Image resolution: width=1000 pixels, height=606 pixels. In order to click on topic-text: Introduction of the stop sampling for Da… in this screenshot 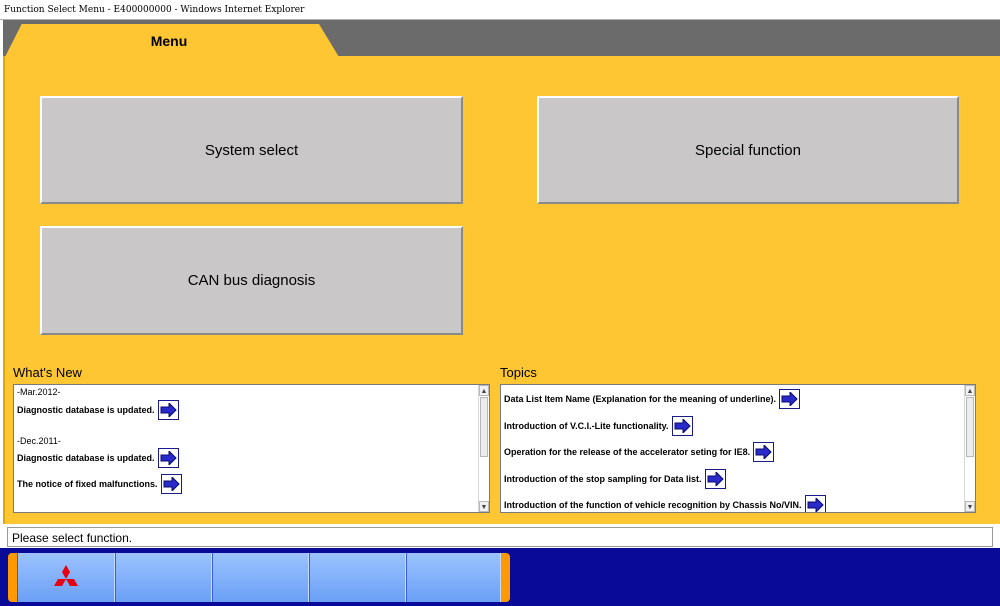, I will do `click(603, 479)`.